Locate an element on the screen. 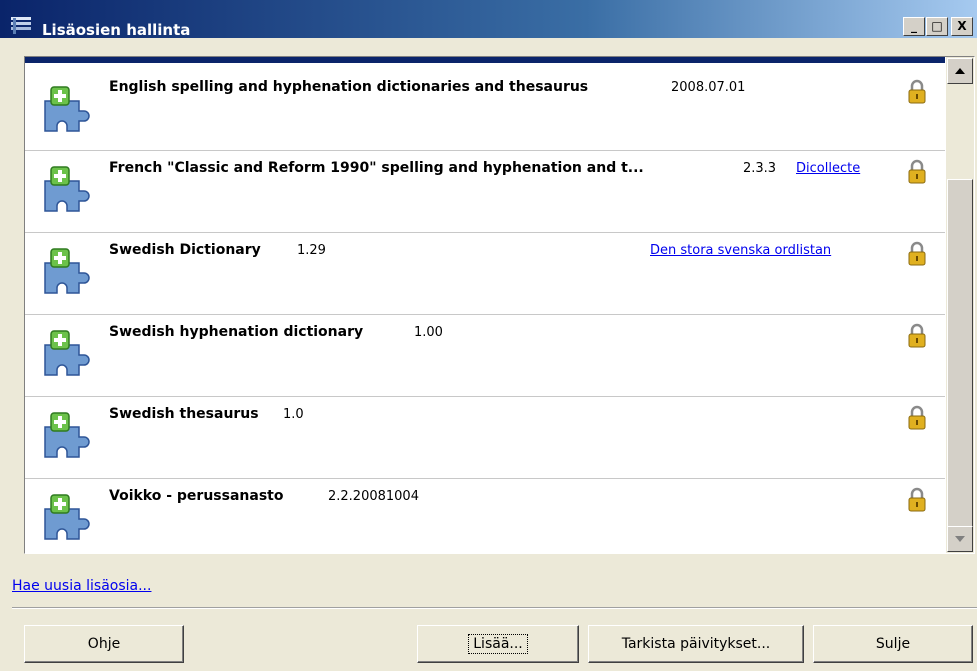 Image resolution: width=977 pixels, height=671 pixels. arrow-down-icon is located at coordinates (960, 539).